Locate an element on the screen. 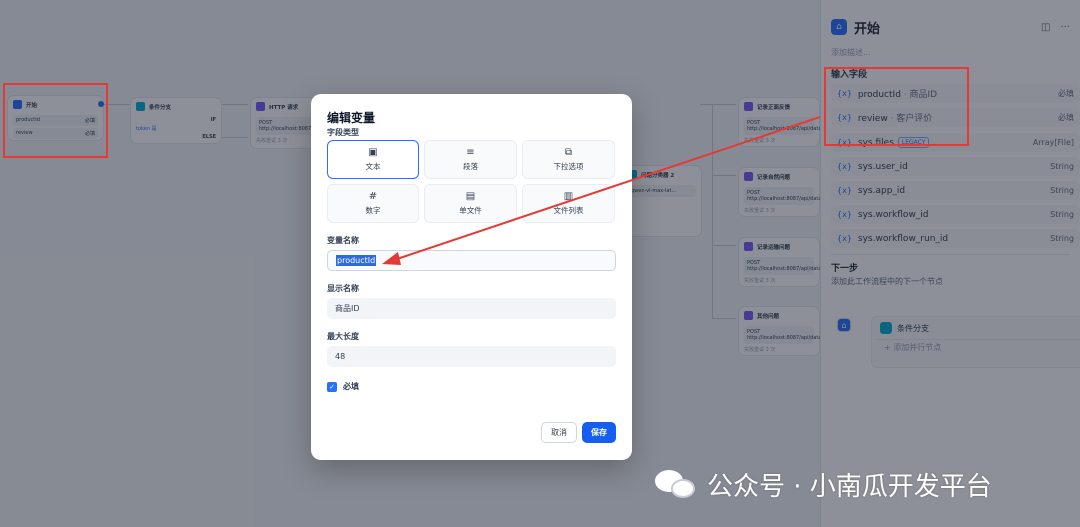 The image size is (1080, 527). type-option-paragraph: ≡ 段落 is located at coordinates (470, 159).